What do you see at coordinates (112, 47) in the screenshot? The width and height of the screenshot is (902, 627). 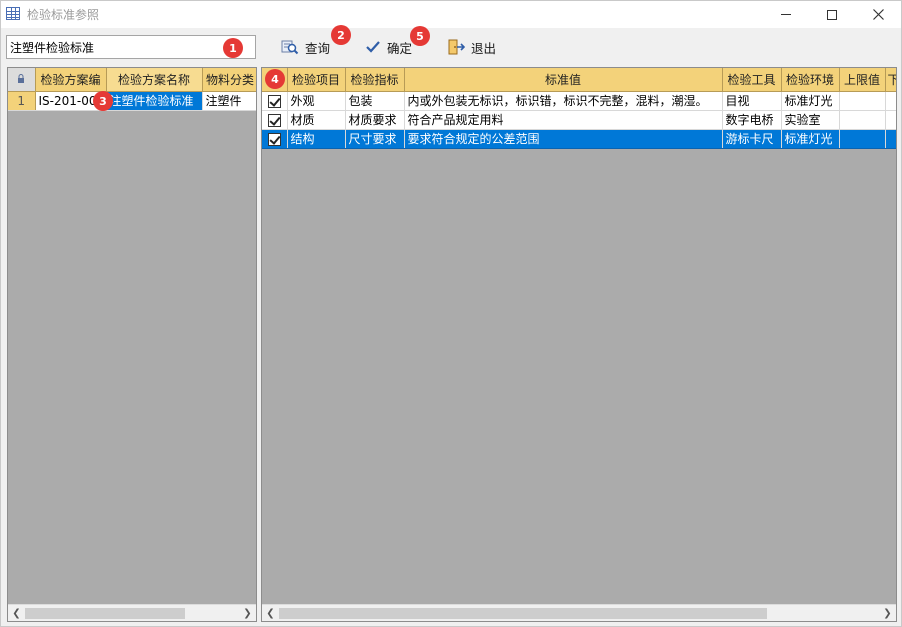 I see `search-input` at bounding box center [112, 47].